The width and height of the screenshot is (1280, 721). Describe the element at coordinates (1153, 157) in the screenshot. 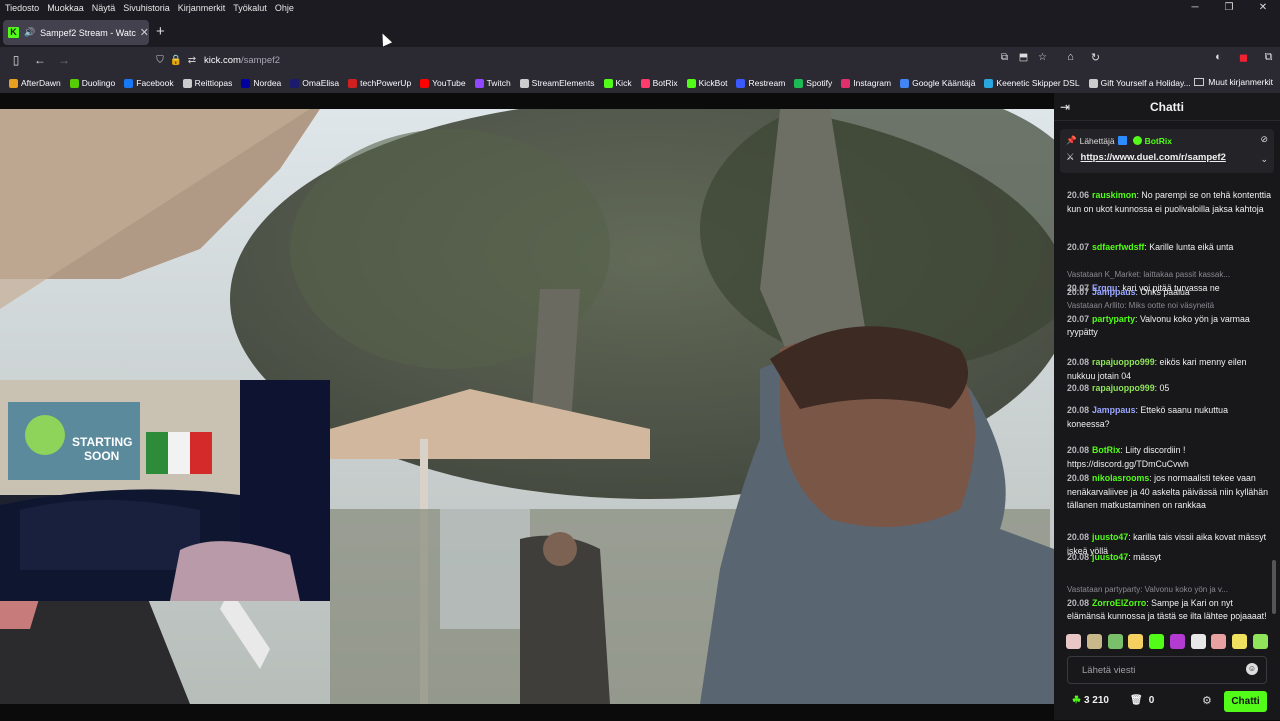

I see `pinned-link: https://www.duel.com/r/sampef2` at that location.